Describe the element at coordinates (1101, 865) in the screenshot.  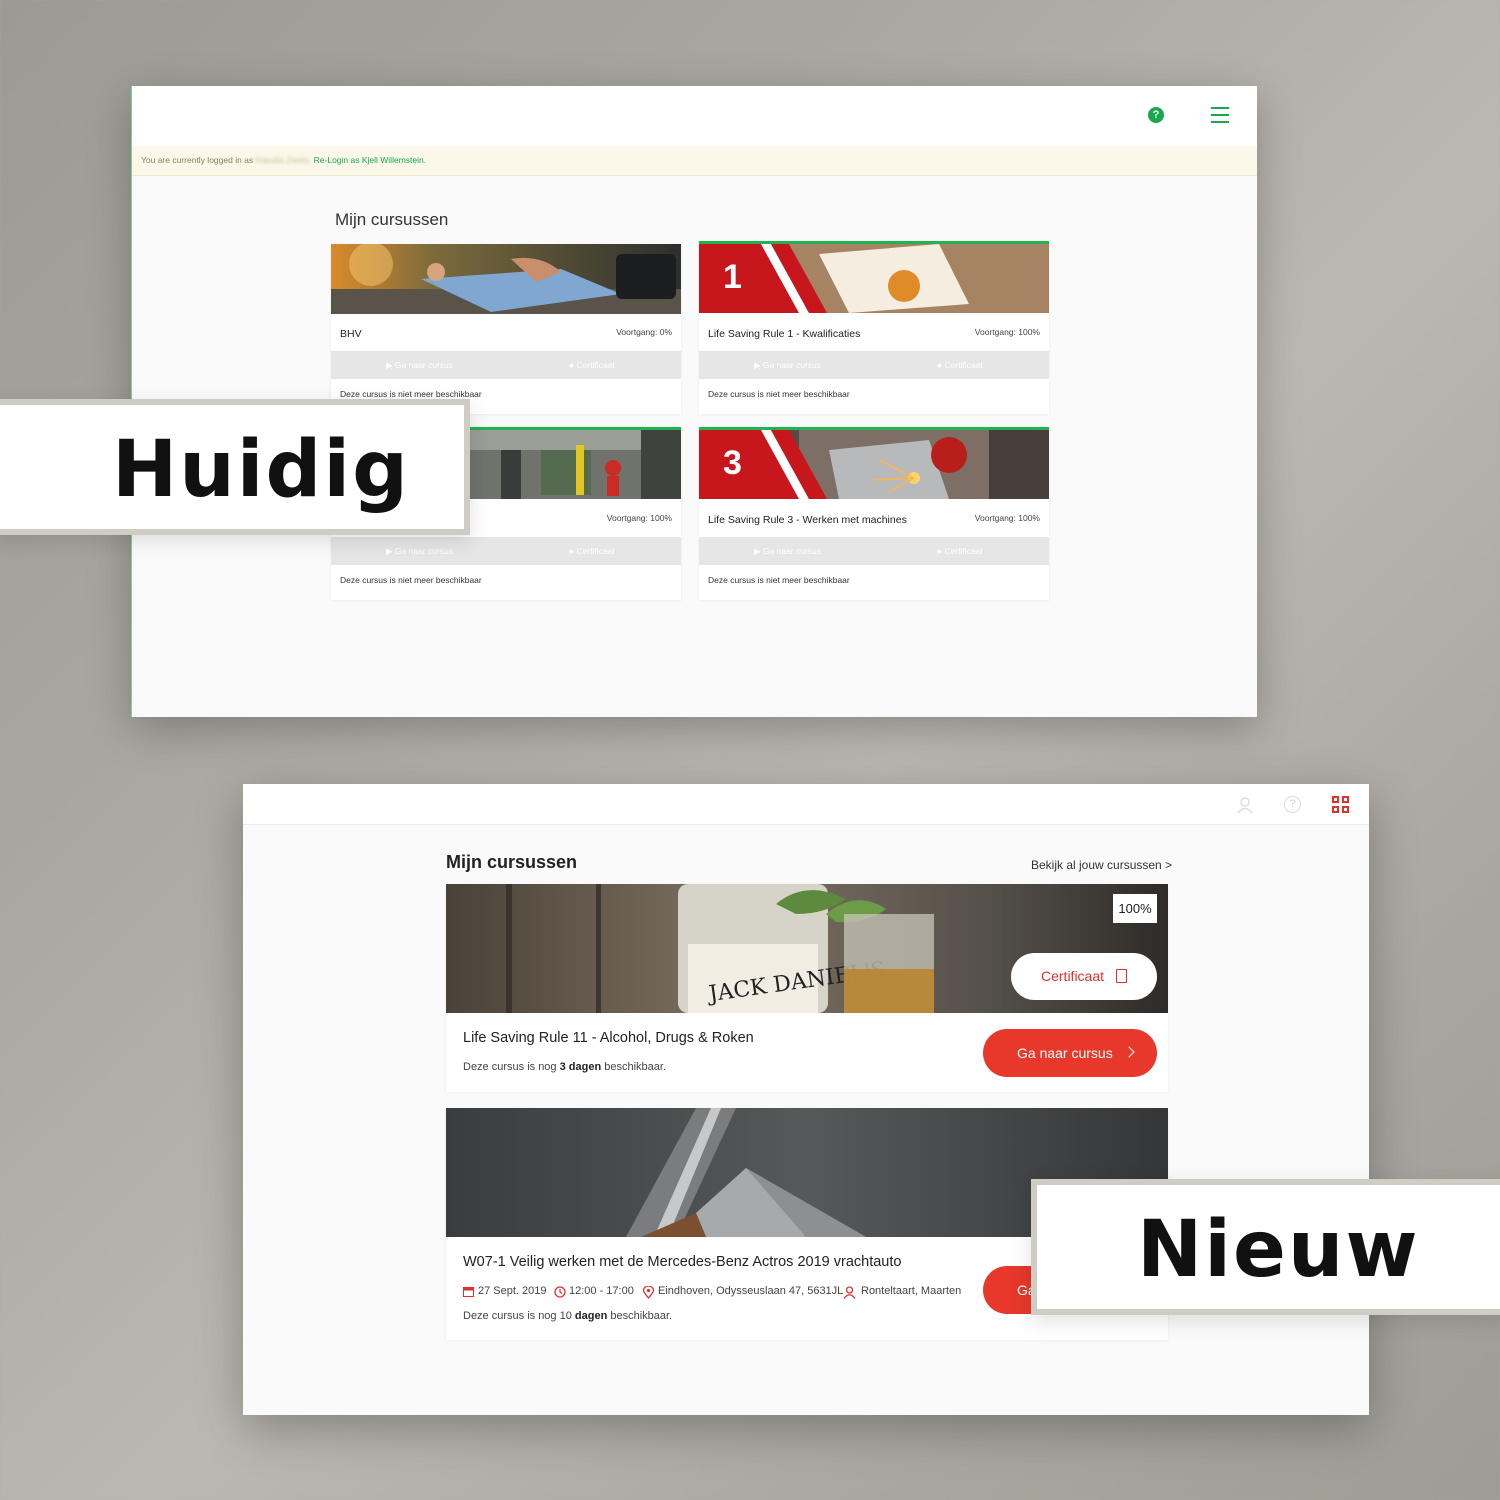
I see `view-all-courses-link: Bekijk al jouw cursussen >` at that location.